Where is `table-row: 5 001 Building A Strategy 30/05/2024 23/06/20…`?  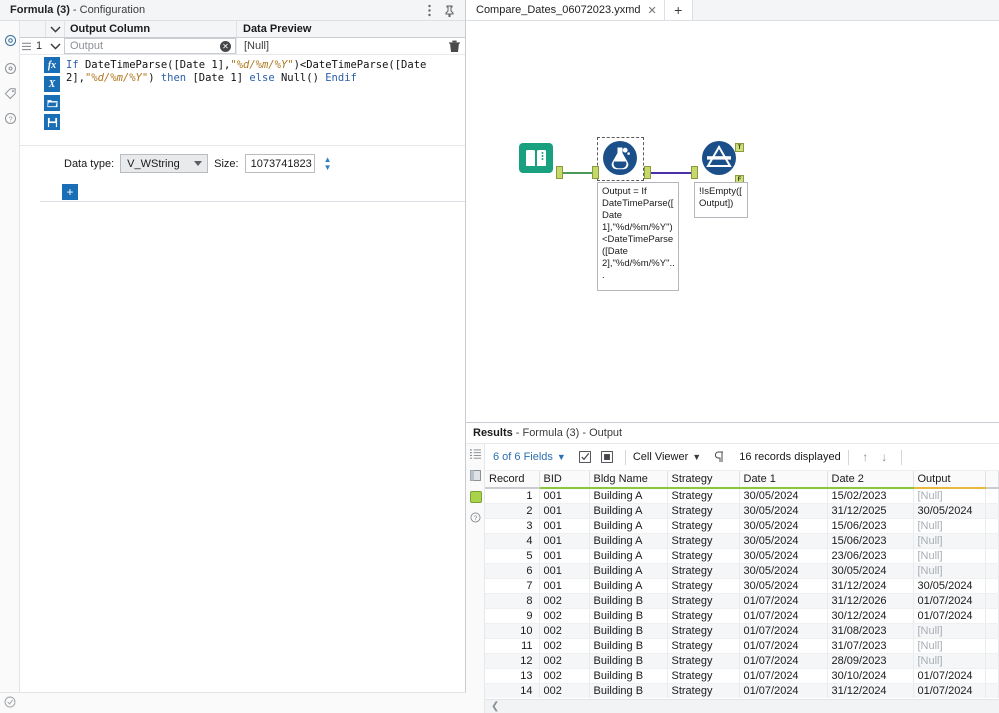
table-row: 5 001 Building A Strategy 30/05/2024 23/06/20… is located at coordinates (742, 556).